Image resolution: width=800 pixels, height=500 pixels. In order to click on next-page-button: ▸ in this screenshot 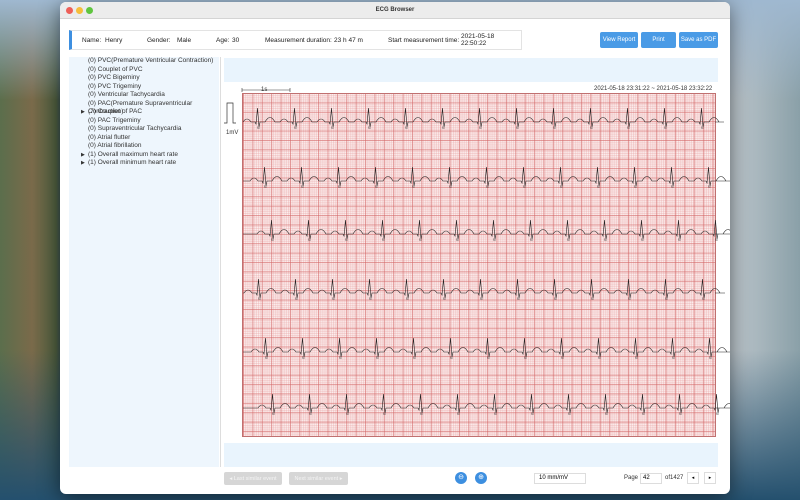, I will do `click(710, 478)`.